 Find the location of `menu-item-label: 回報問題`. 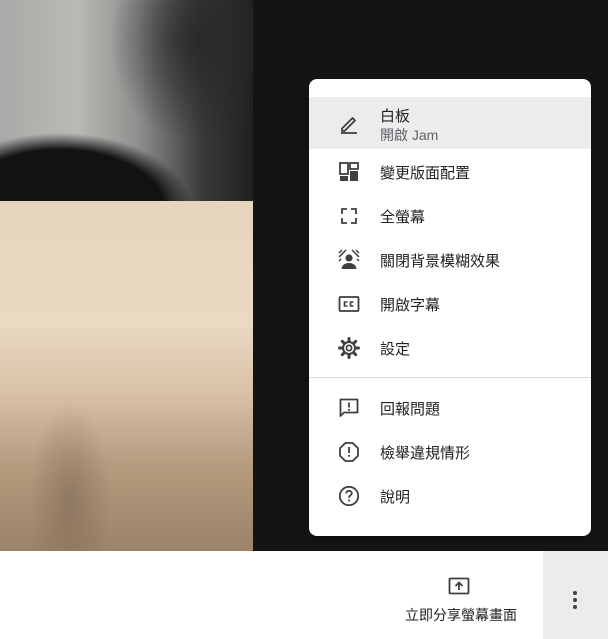

menu-item-label: 回報問題 is located at coordinates (410, 409).